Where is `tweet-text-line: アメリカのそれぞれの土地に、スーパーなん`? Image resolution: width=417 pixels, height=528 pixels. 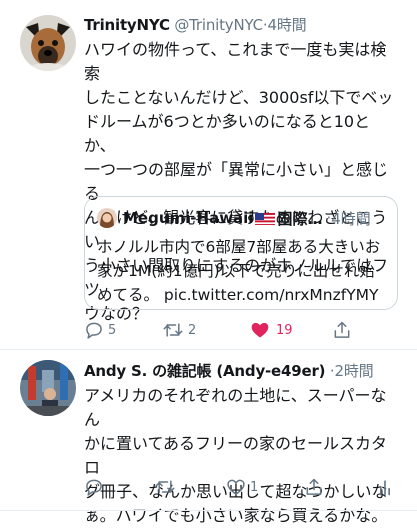 tweet-text-line: アメリカのそれぞれの土地に、スーパーなん is located at coordinates (235, 407).